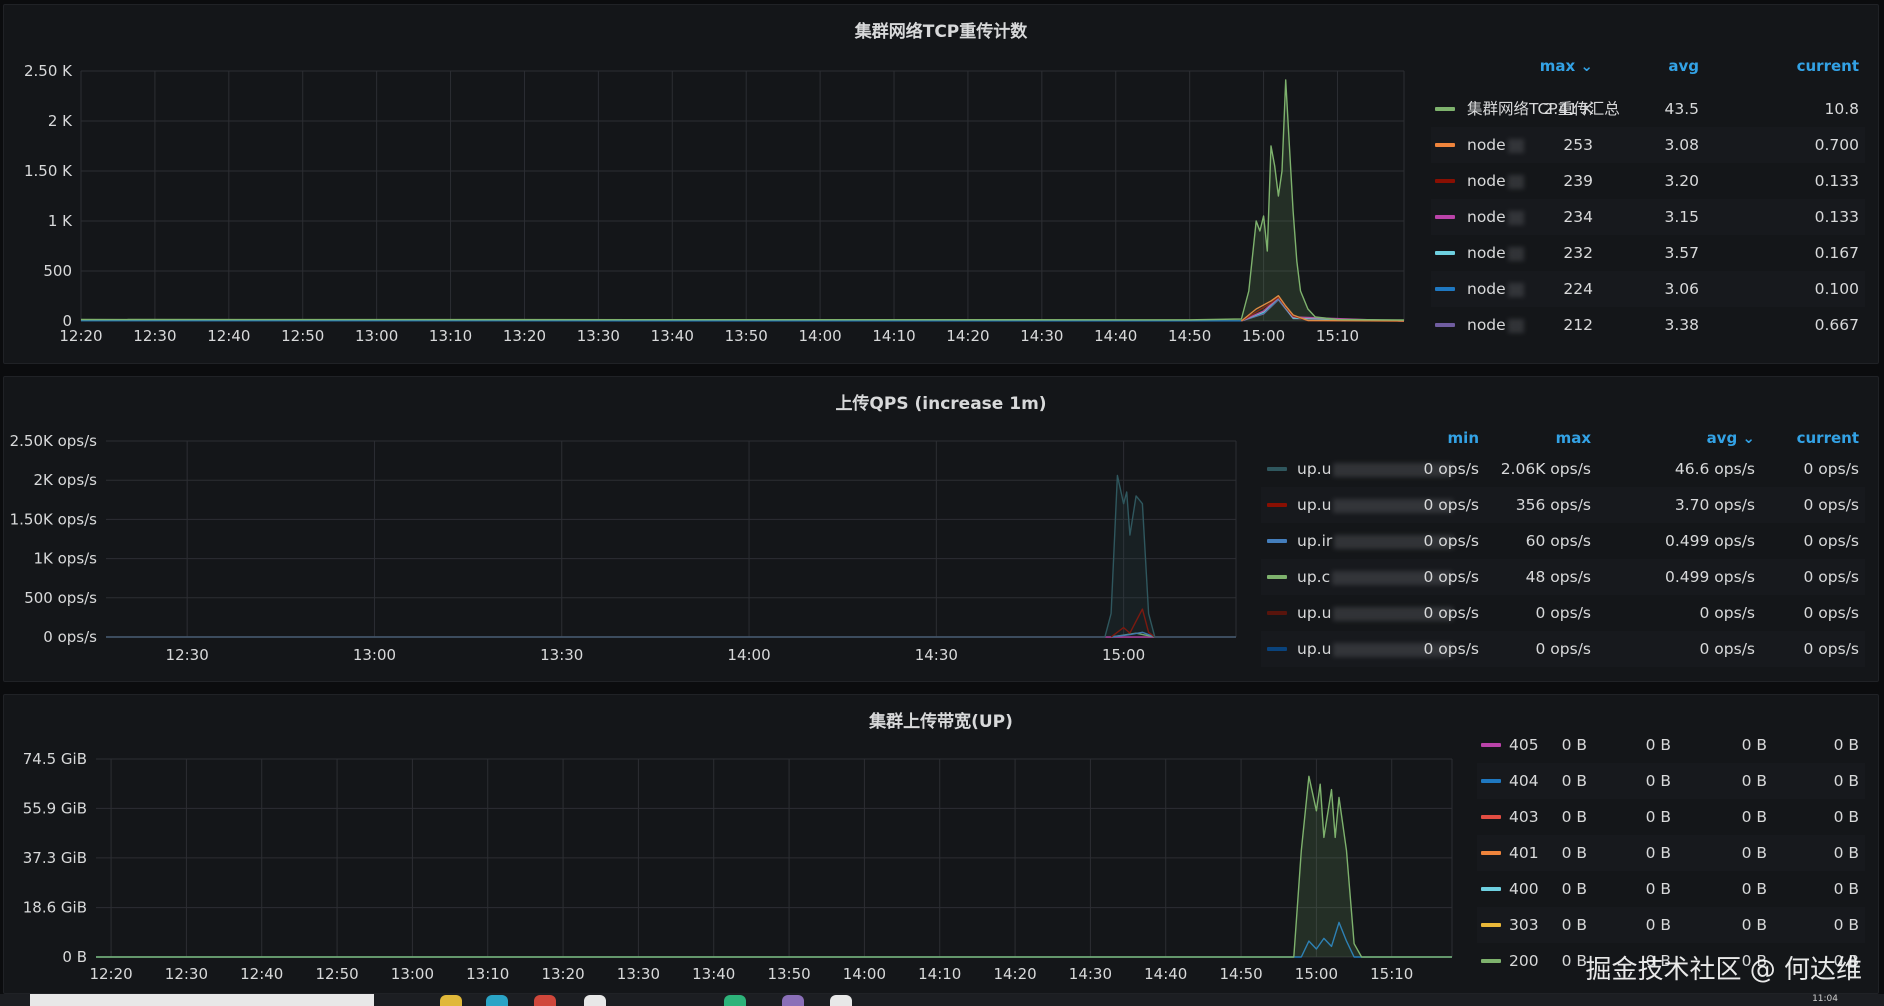  What do you see at coordinates (1671, 925) in the screenshot?
I see `legend-row: 303 0 B 0 B 0 B 0 B` at bounding box center [1671, 925].